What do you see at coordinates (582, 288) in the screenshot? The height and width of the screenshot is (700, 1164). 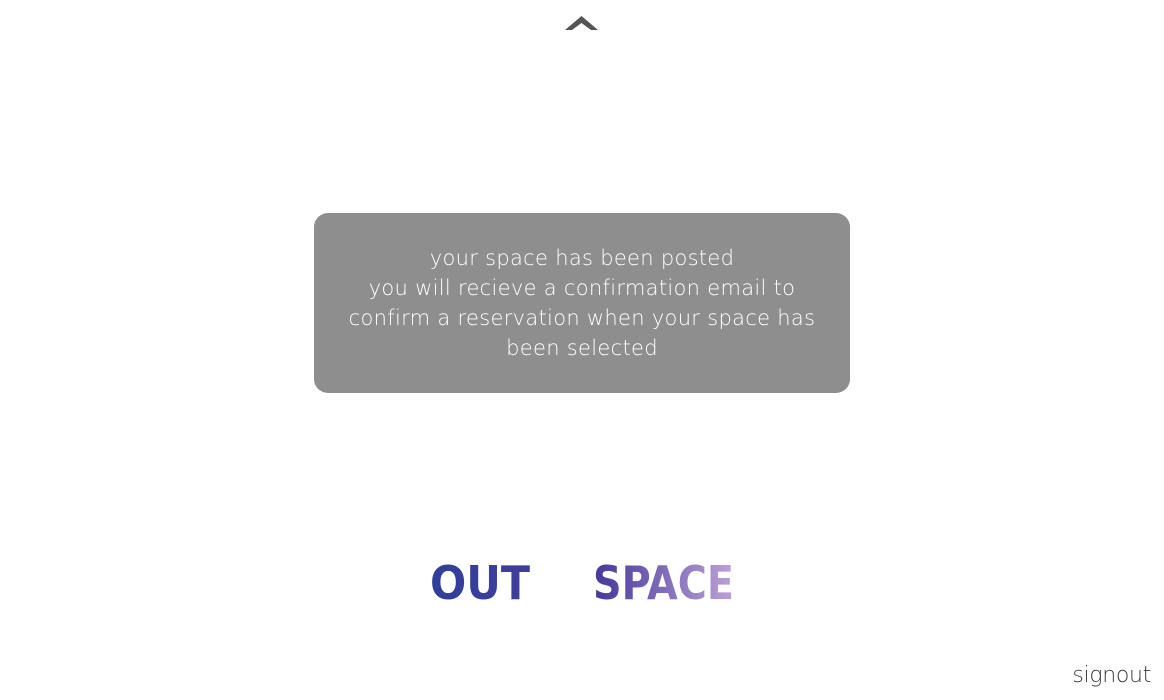 I see `message-line: you will recieve a confirmation email to` at bounding box center [582, 288].